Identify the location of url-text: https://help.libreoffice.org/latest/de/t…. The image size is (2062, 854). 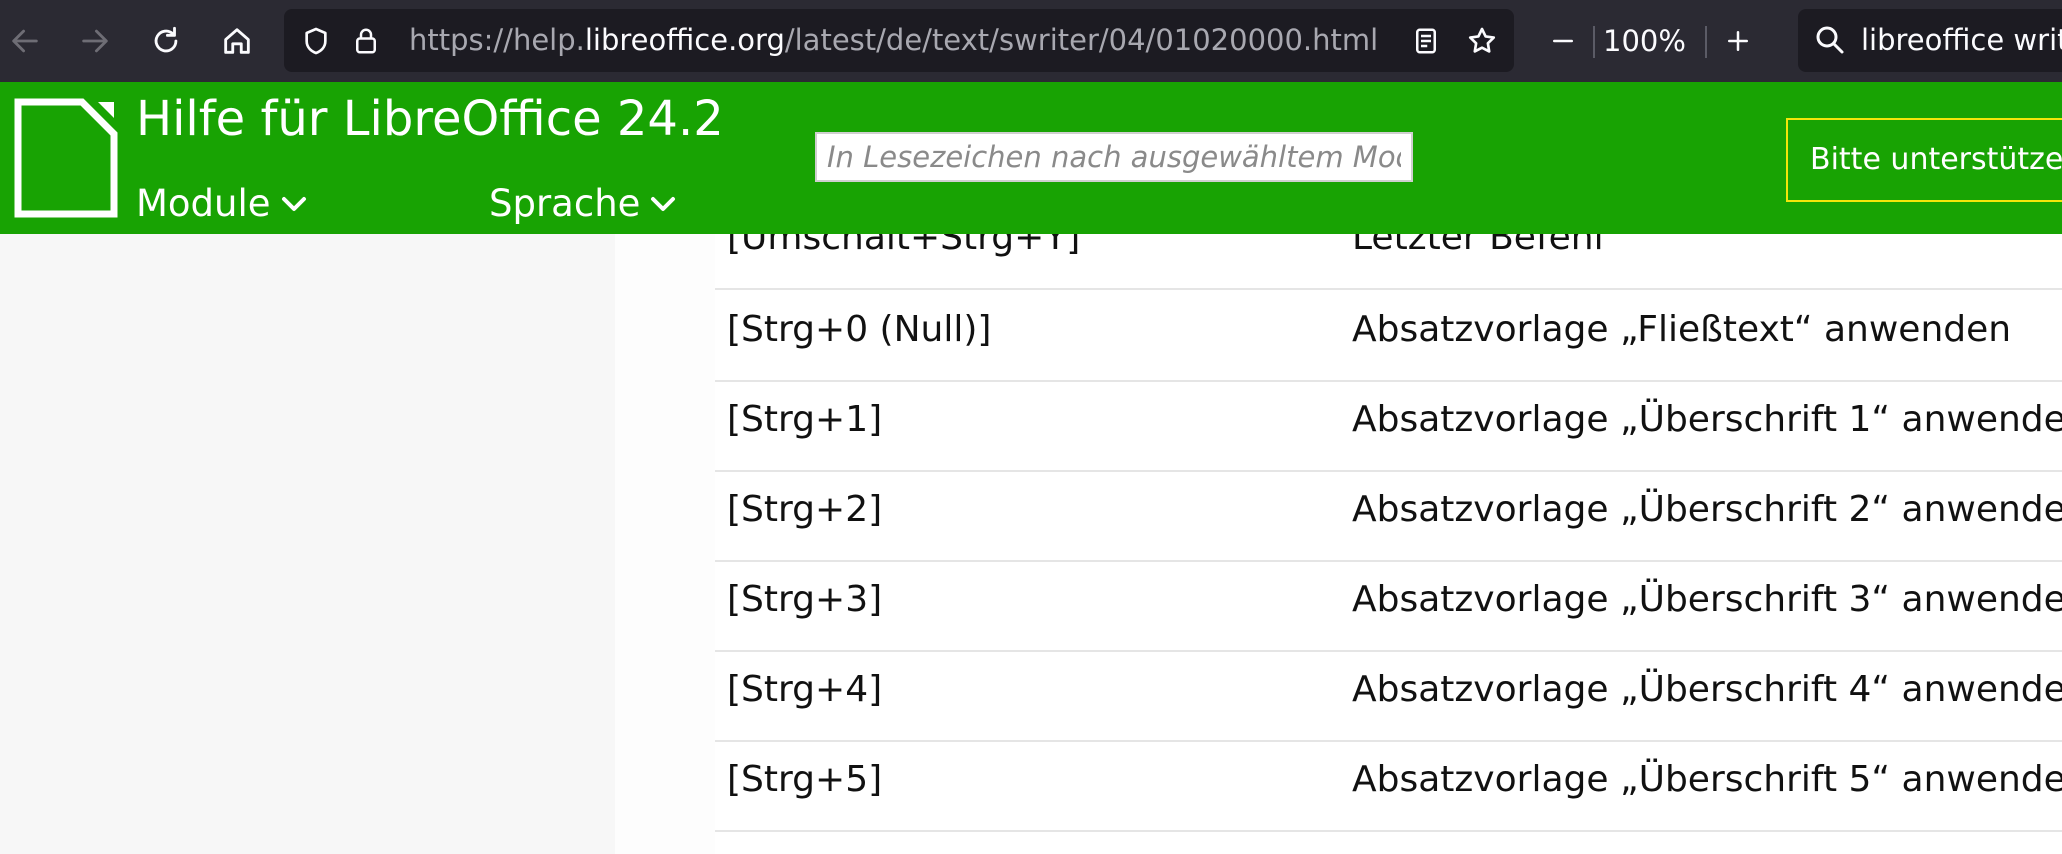
(893, 40).